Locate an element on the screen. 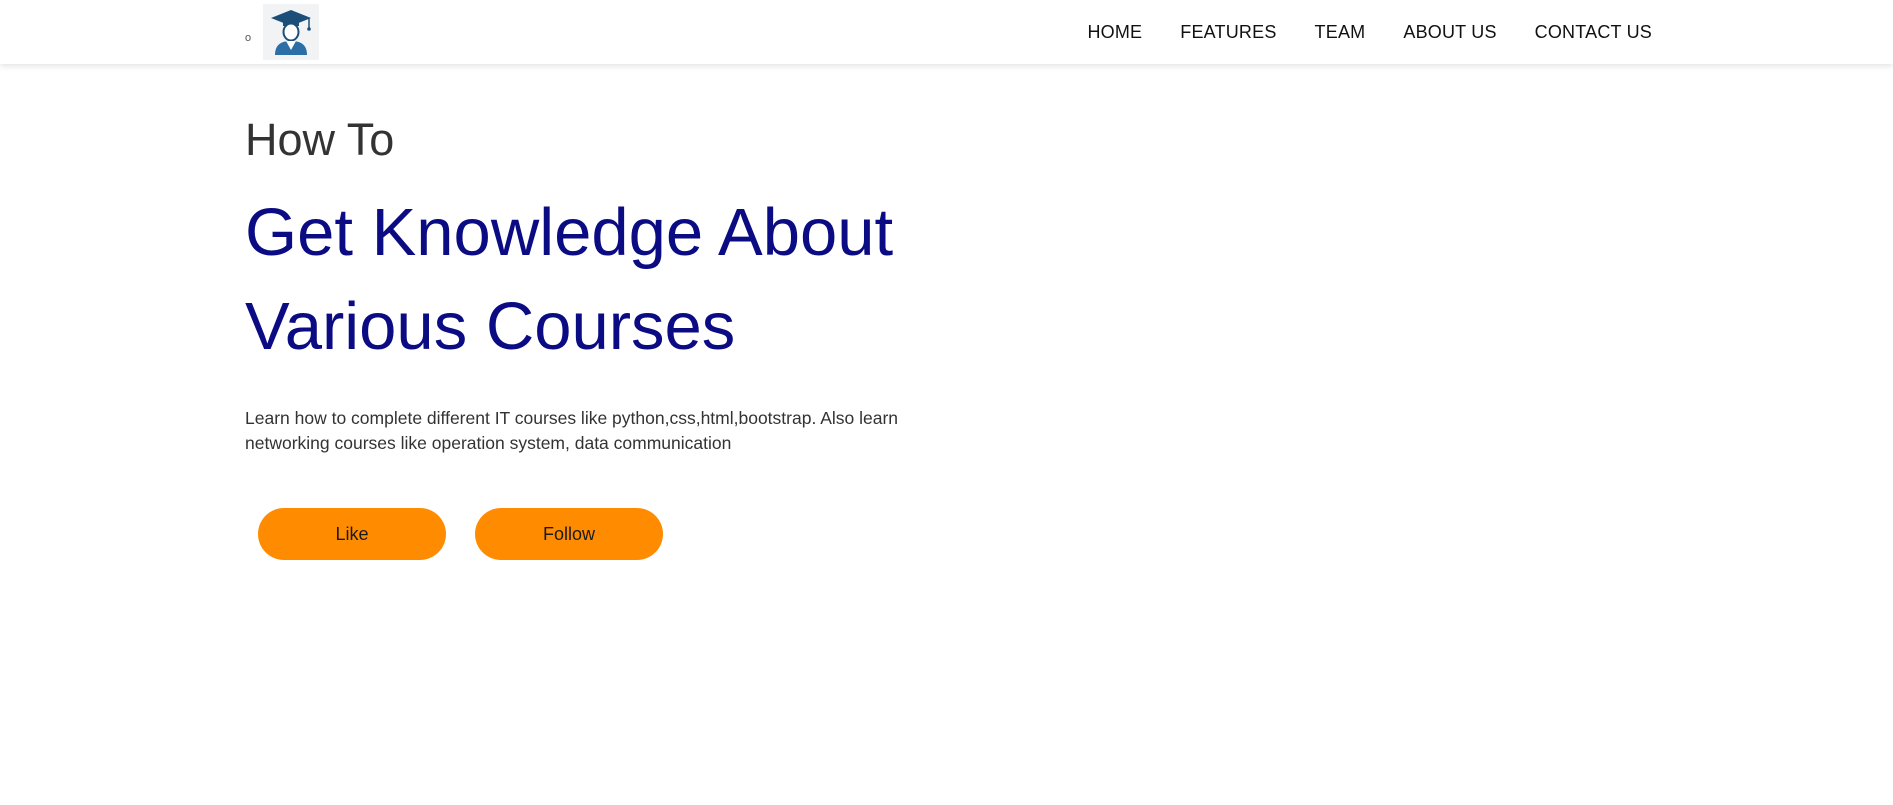  like-button: Like is located at coordinates (352, 534).